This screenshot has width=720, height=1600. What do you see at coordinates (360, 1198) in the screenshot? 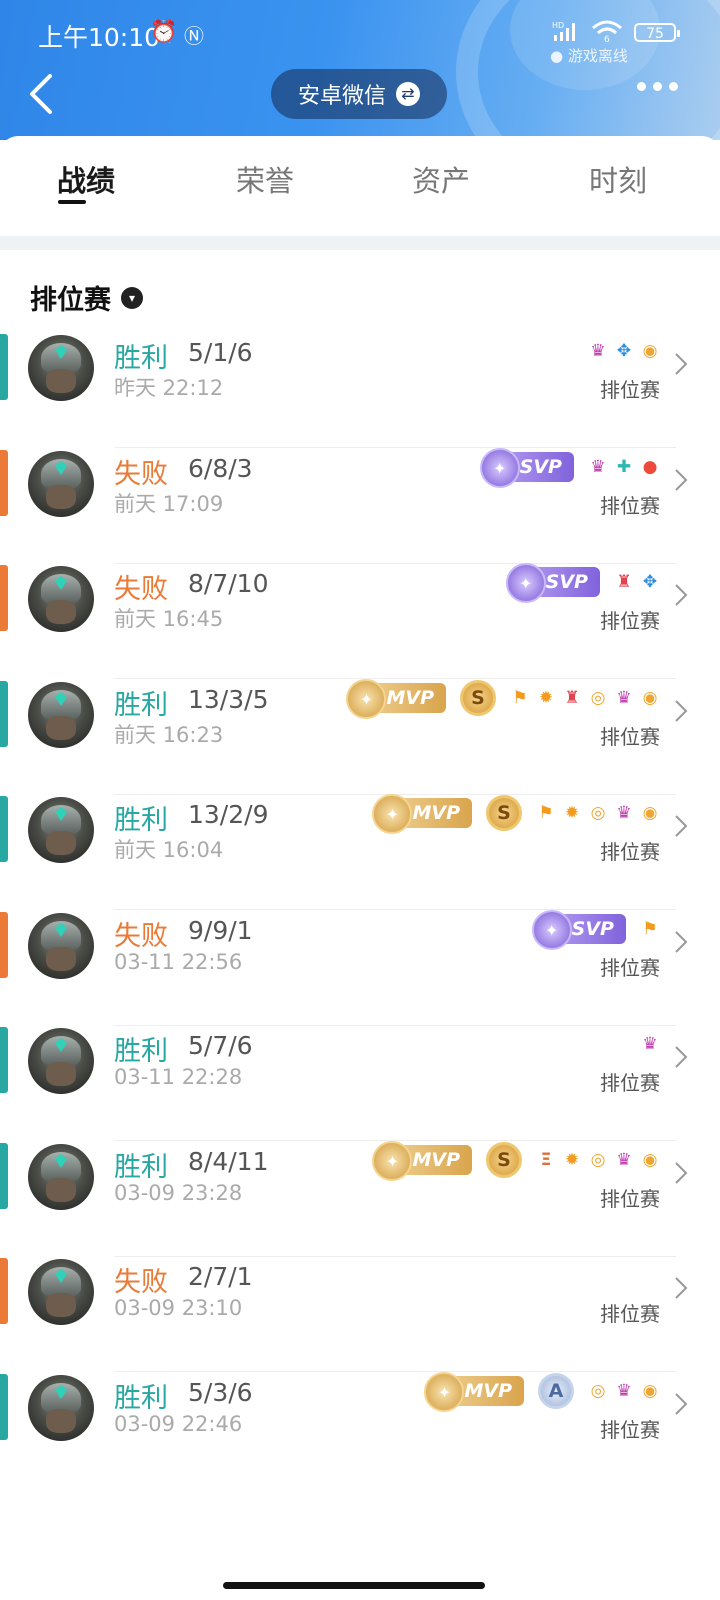
I see `match-row: 胜利 8/4/11 03-09 23:28 排位赛 ✦ MVP S Ξ ✹ ◎ ♛ ◉` at bounding box center [360, 1198].